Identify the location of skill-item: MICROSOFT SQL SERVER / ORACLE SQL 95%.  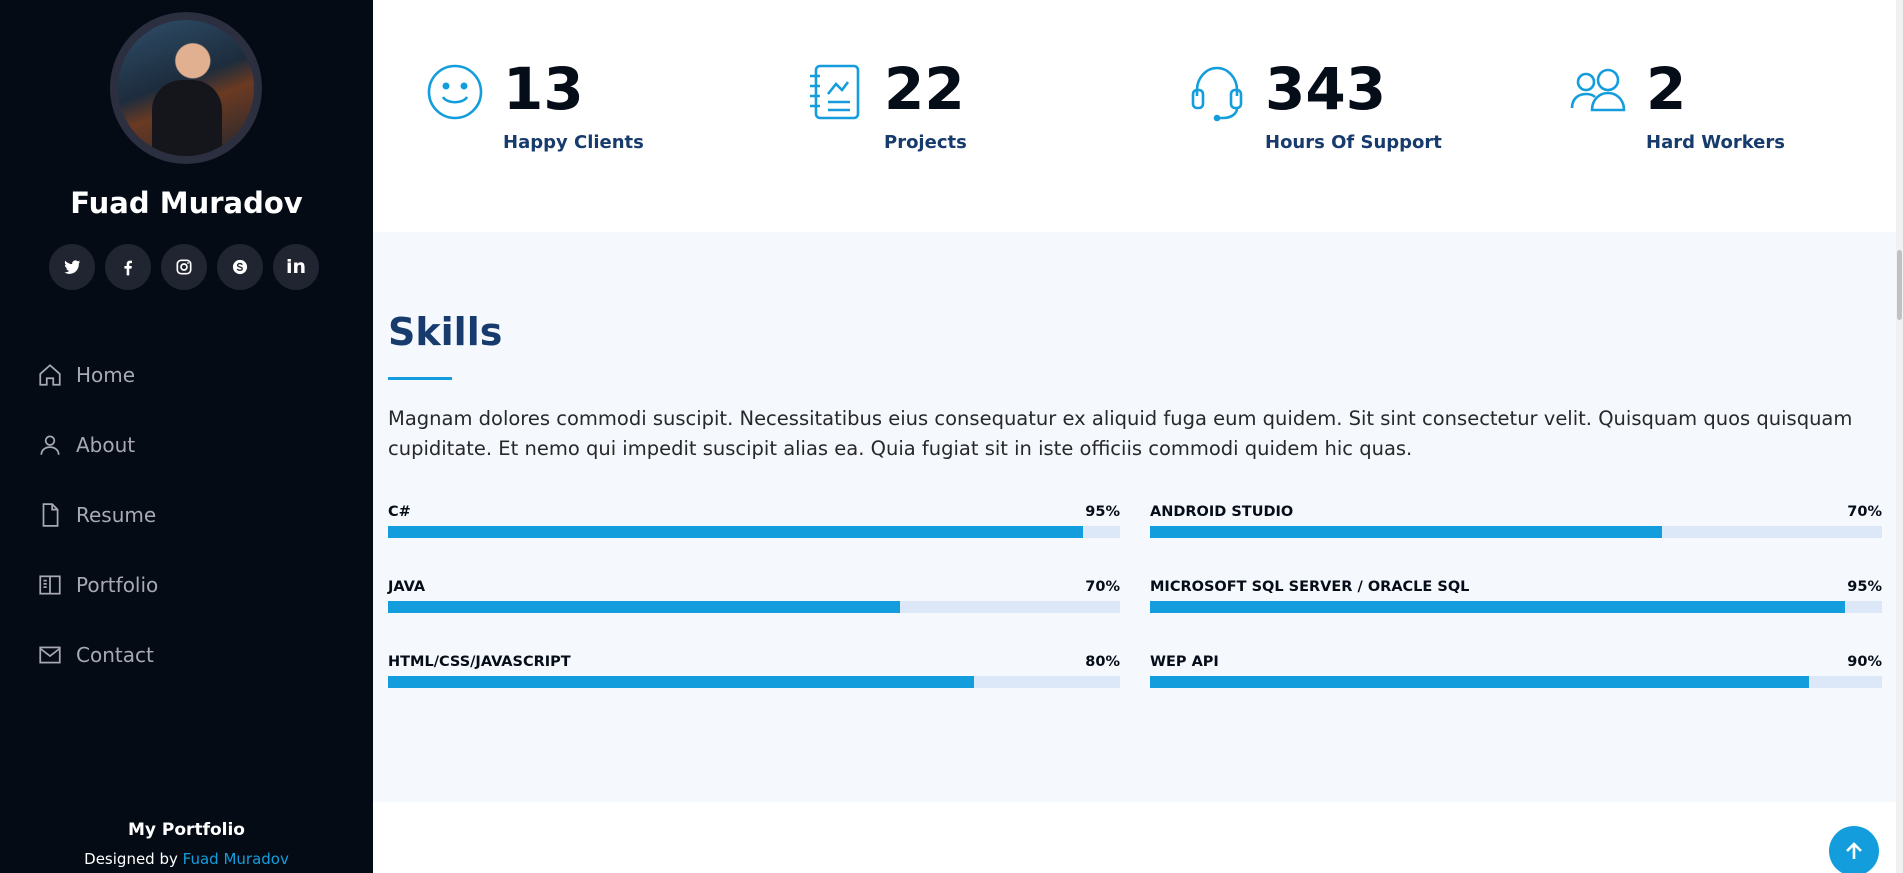
(1516, 604).